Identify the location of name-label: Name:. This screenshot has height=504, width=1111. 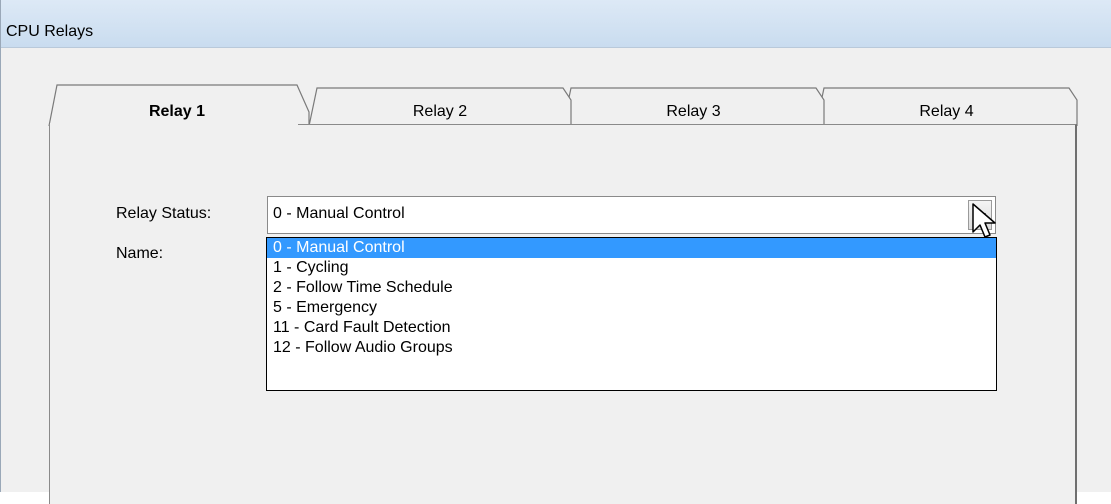
(140, 253).